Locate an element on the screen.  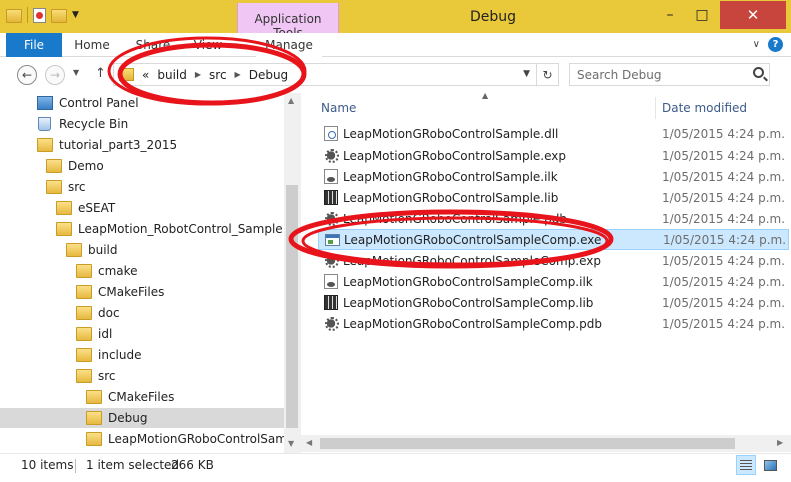
breadcrumb-build: build is located at coordinates (172, 75).